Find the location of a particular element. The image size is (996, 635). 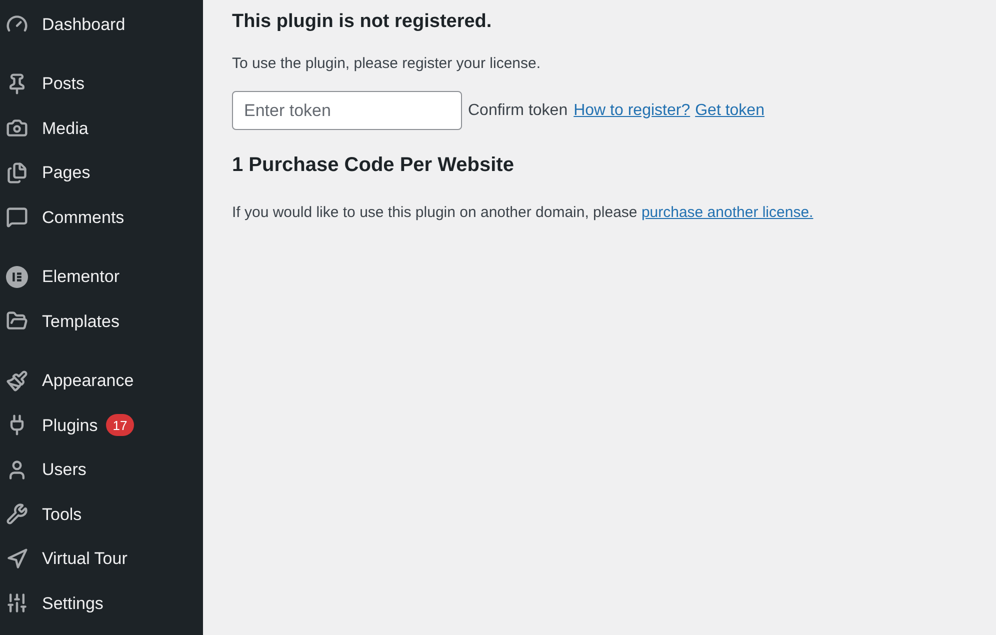

wrench-icon is located at coordinates (17, 514).